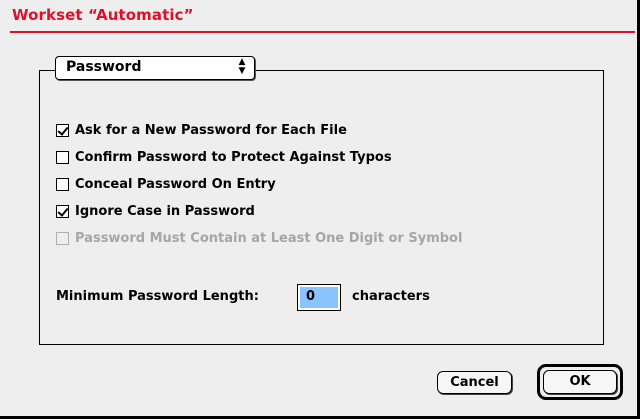 This screenshot has width=640, height=419. Describe the element at coordinates (157, 296) in the screenshot. I see `min-length-label: Minimum Password Length:` at that location.